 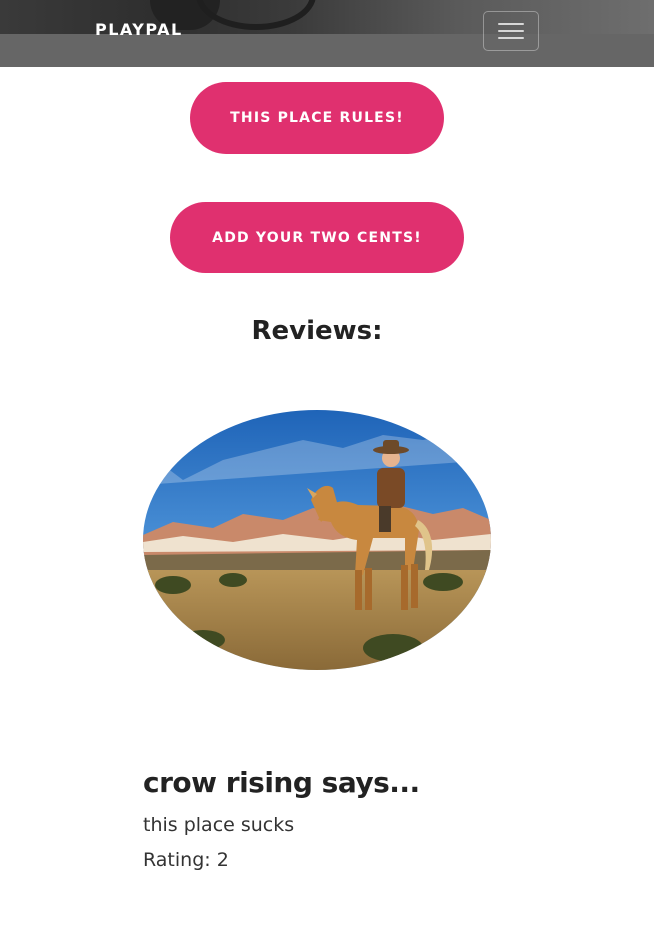 What do you see at coordinates (317, 331) in the screenshot?
I see `reviews-heading: Reviews:` at bounding box center [317, 331].